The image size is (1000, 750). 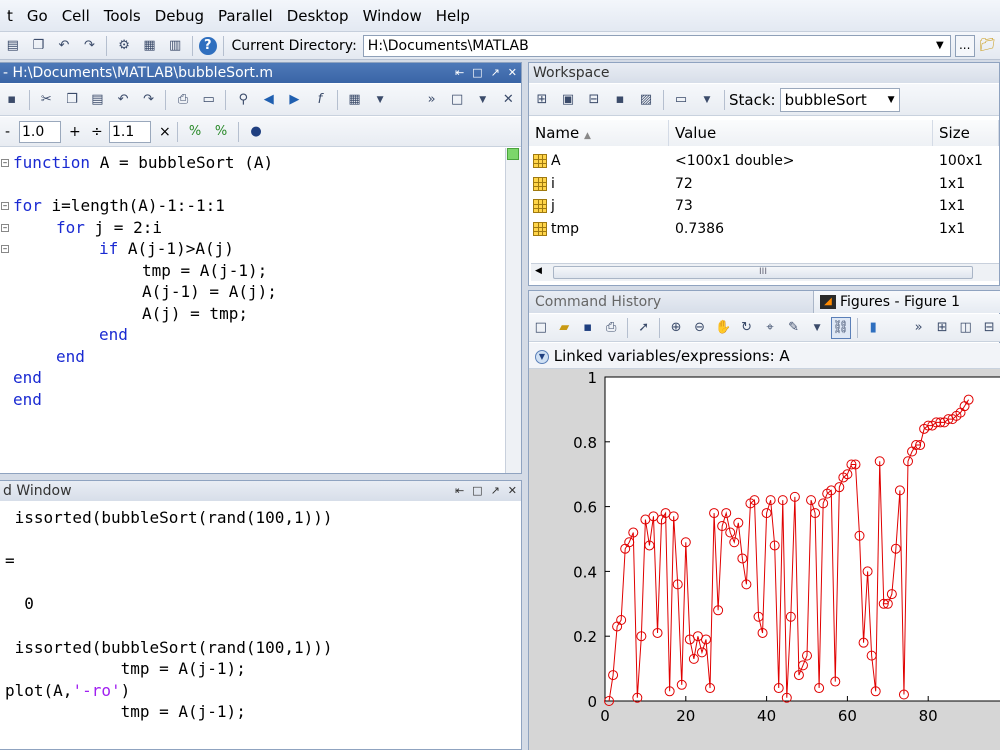 What do you see at coordinates (10, 132) in the screenshot?
I see `cell-minus-button: -` at bounding box center [10, 132].